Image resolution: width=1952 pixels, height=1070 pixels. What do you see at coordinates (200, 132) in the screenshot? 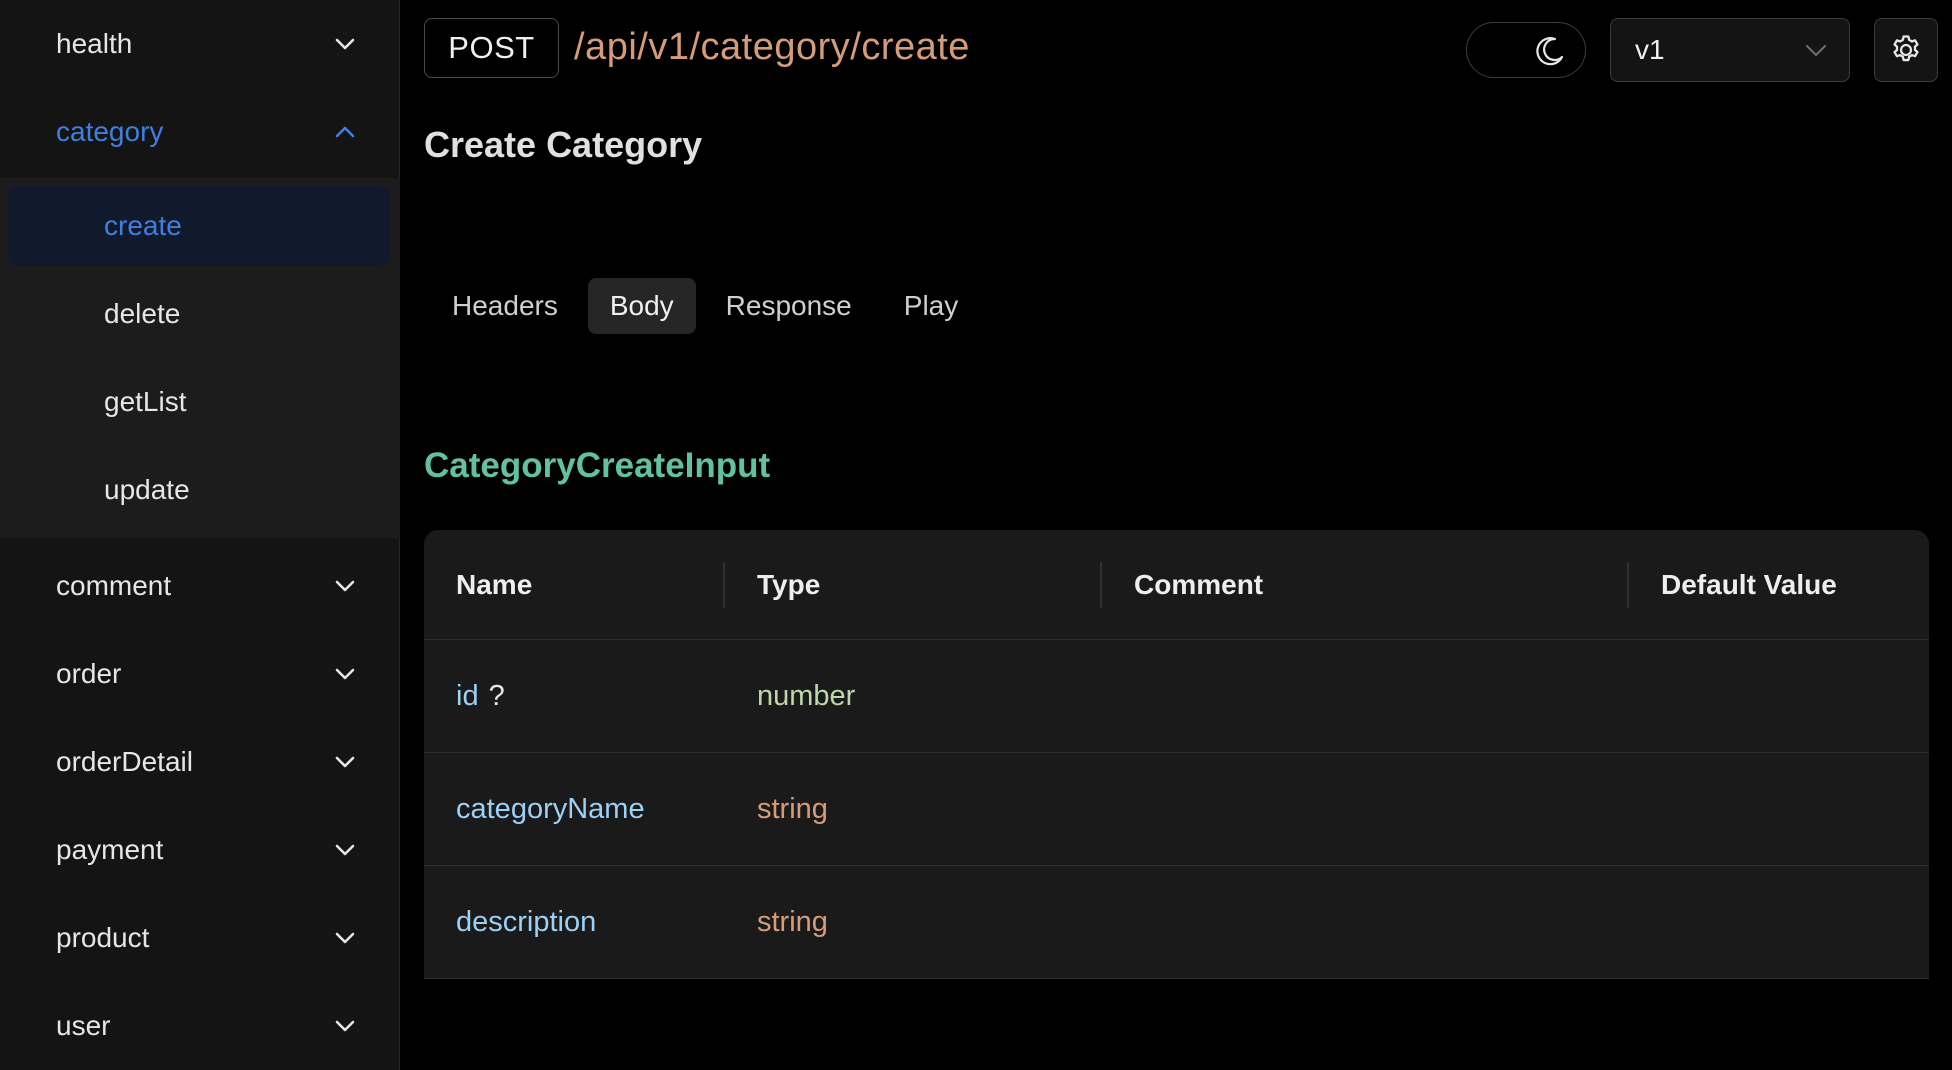
I see `sidebar-group-category: category` at bounding box center [200, 132].